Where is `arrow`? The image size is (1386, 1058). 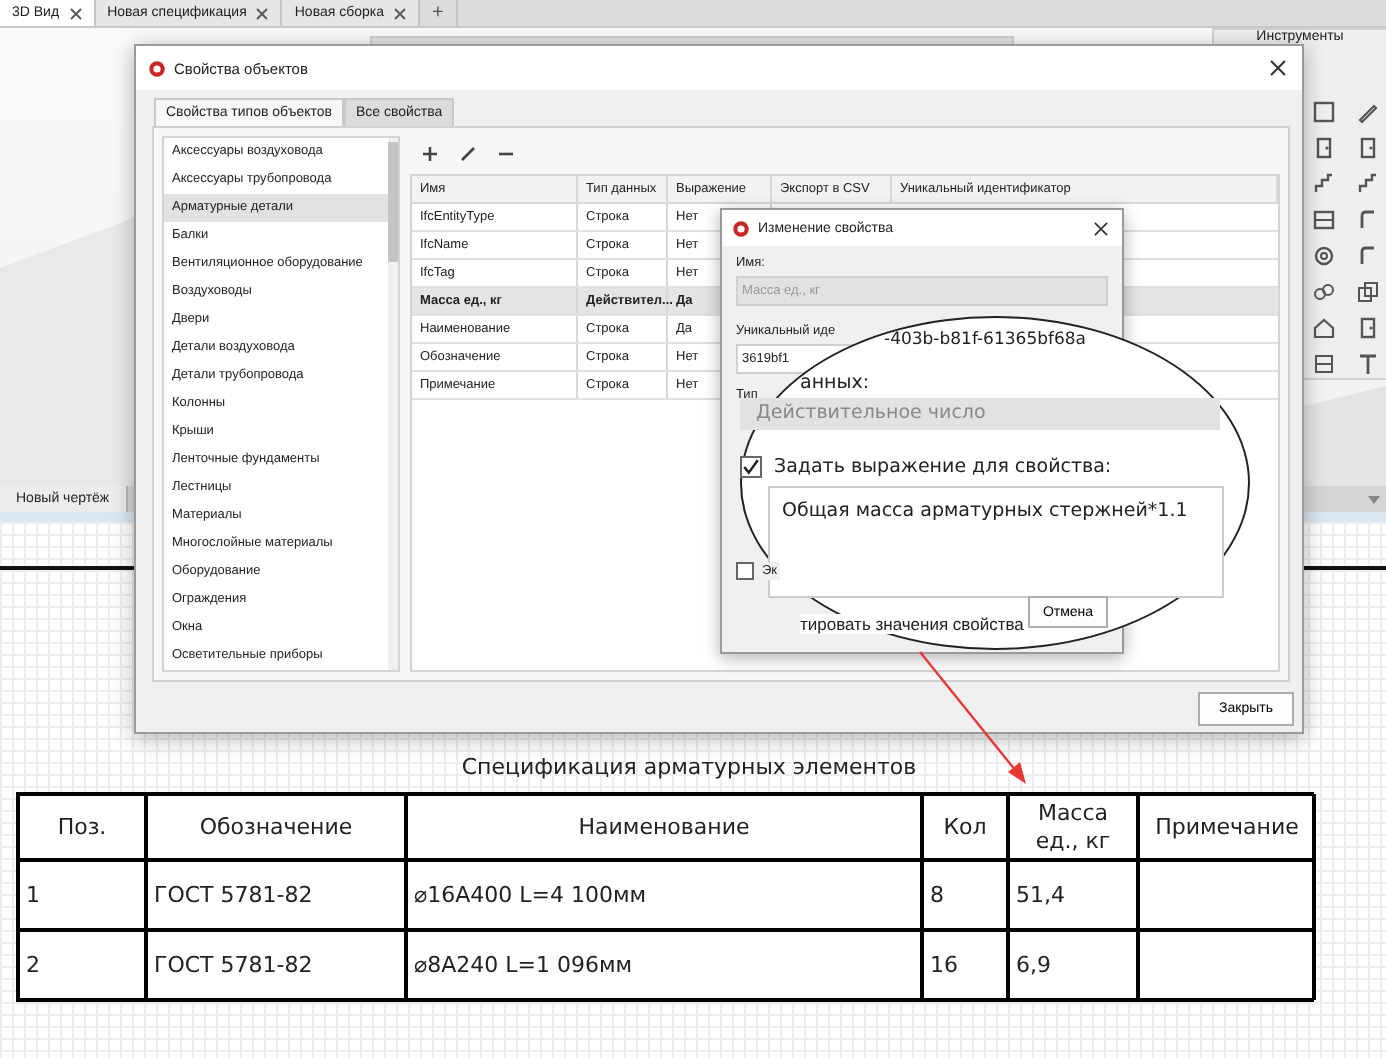
arrow is located at coordinates (972, 717).